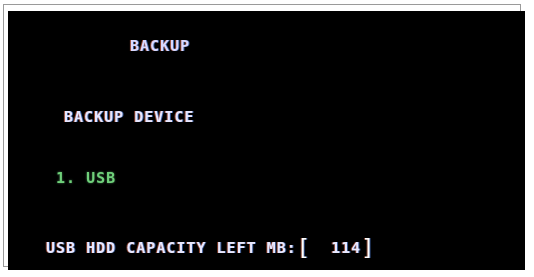  Describe the element at coordinates (336, 248) in the screenshot. I see `capacity-value: 114` at that location.